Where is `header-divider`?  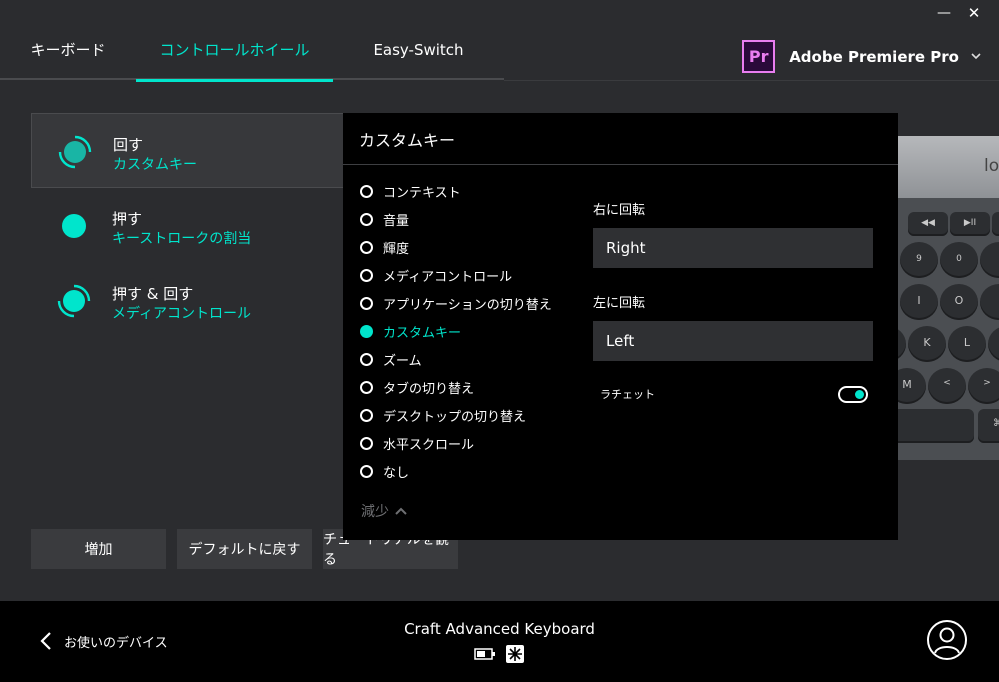 header-divider is located at coordinates (751, 80).